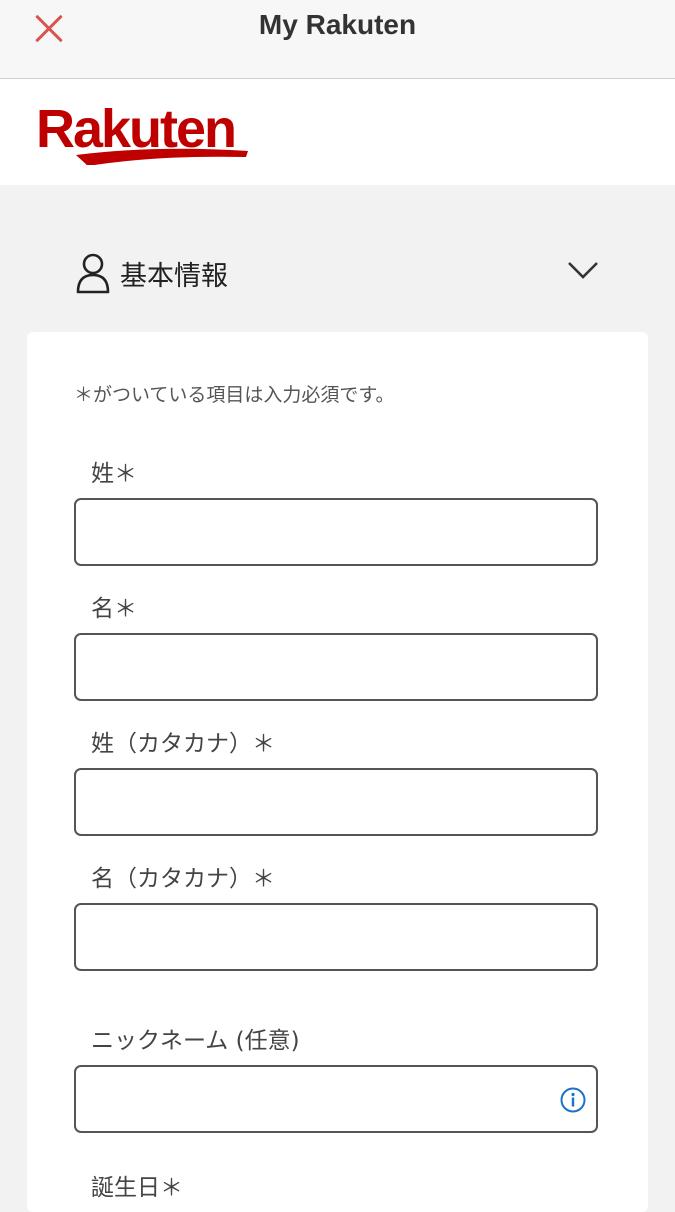 The image size is (675, 1212). What do you see at coordinates (174, 276) in the screenshot?
I see `section-title: 基本情報` at bounding box center [174, 276].